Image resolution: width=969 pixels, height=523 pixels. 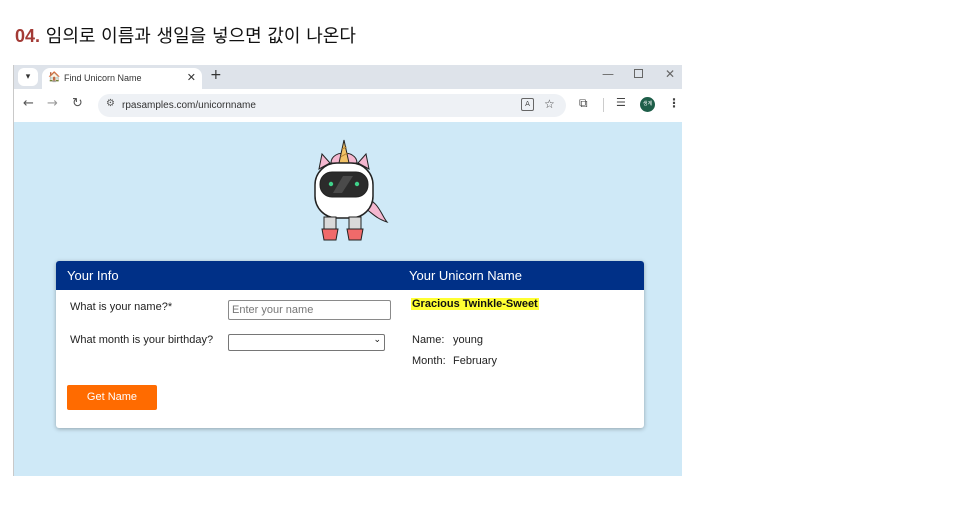 I want to click on card-header: Your Info Your Unicorn Name, so click(x=350, y=275).